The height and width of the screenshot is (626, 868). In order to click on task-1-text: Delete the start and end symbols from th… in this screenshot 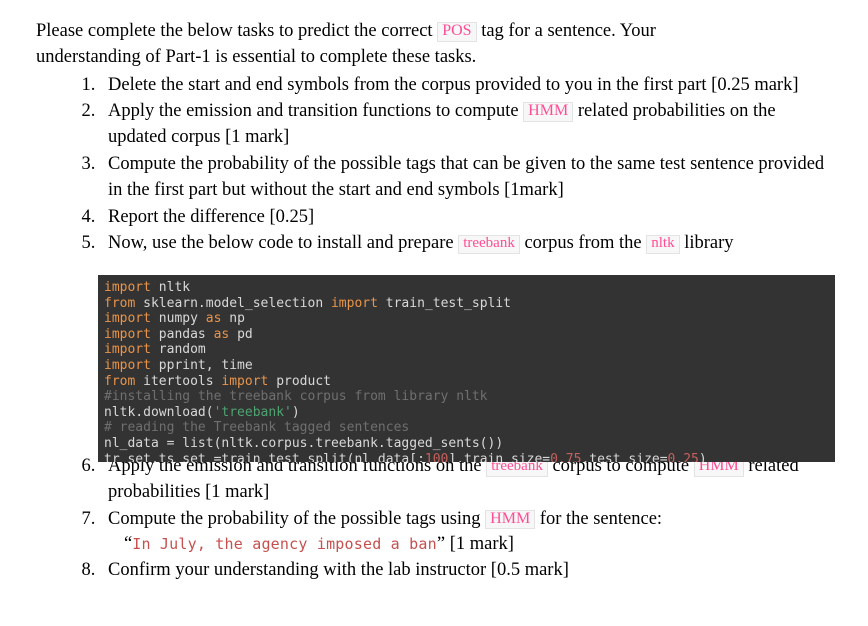, I will do `click(453, 84)`.